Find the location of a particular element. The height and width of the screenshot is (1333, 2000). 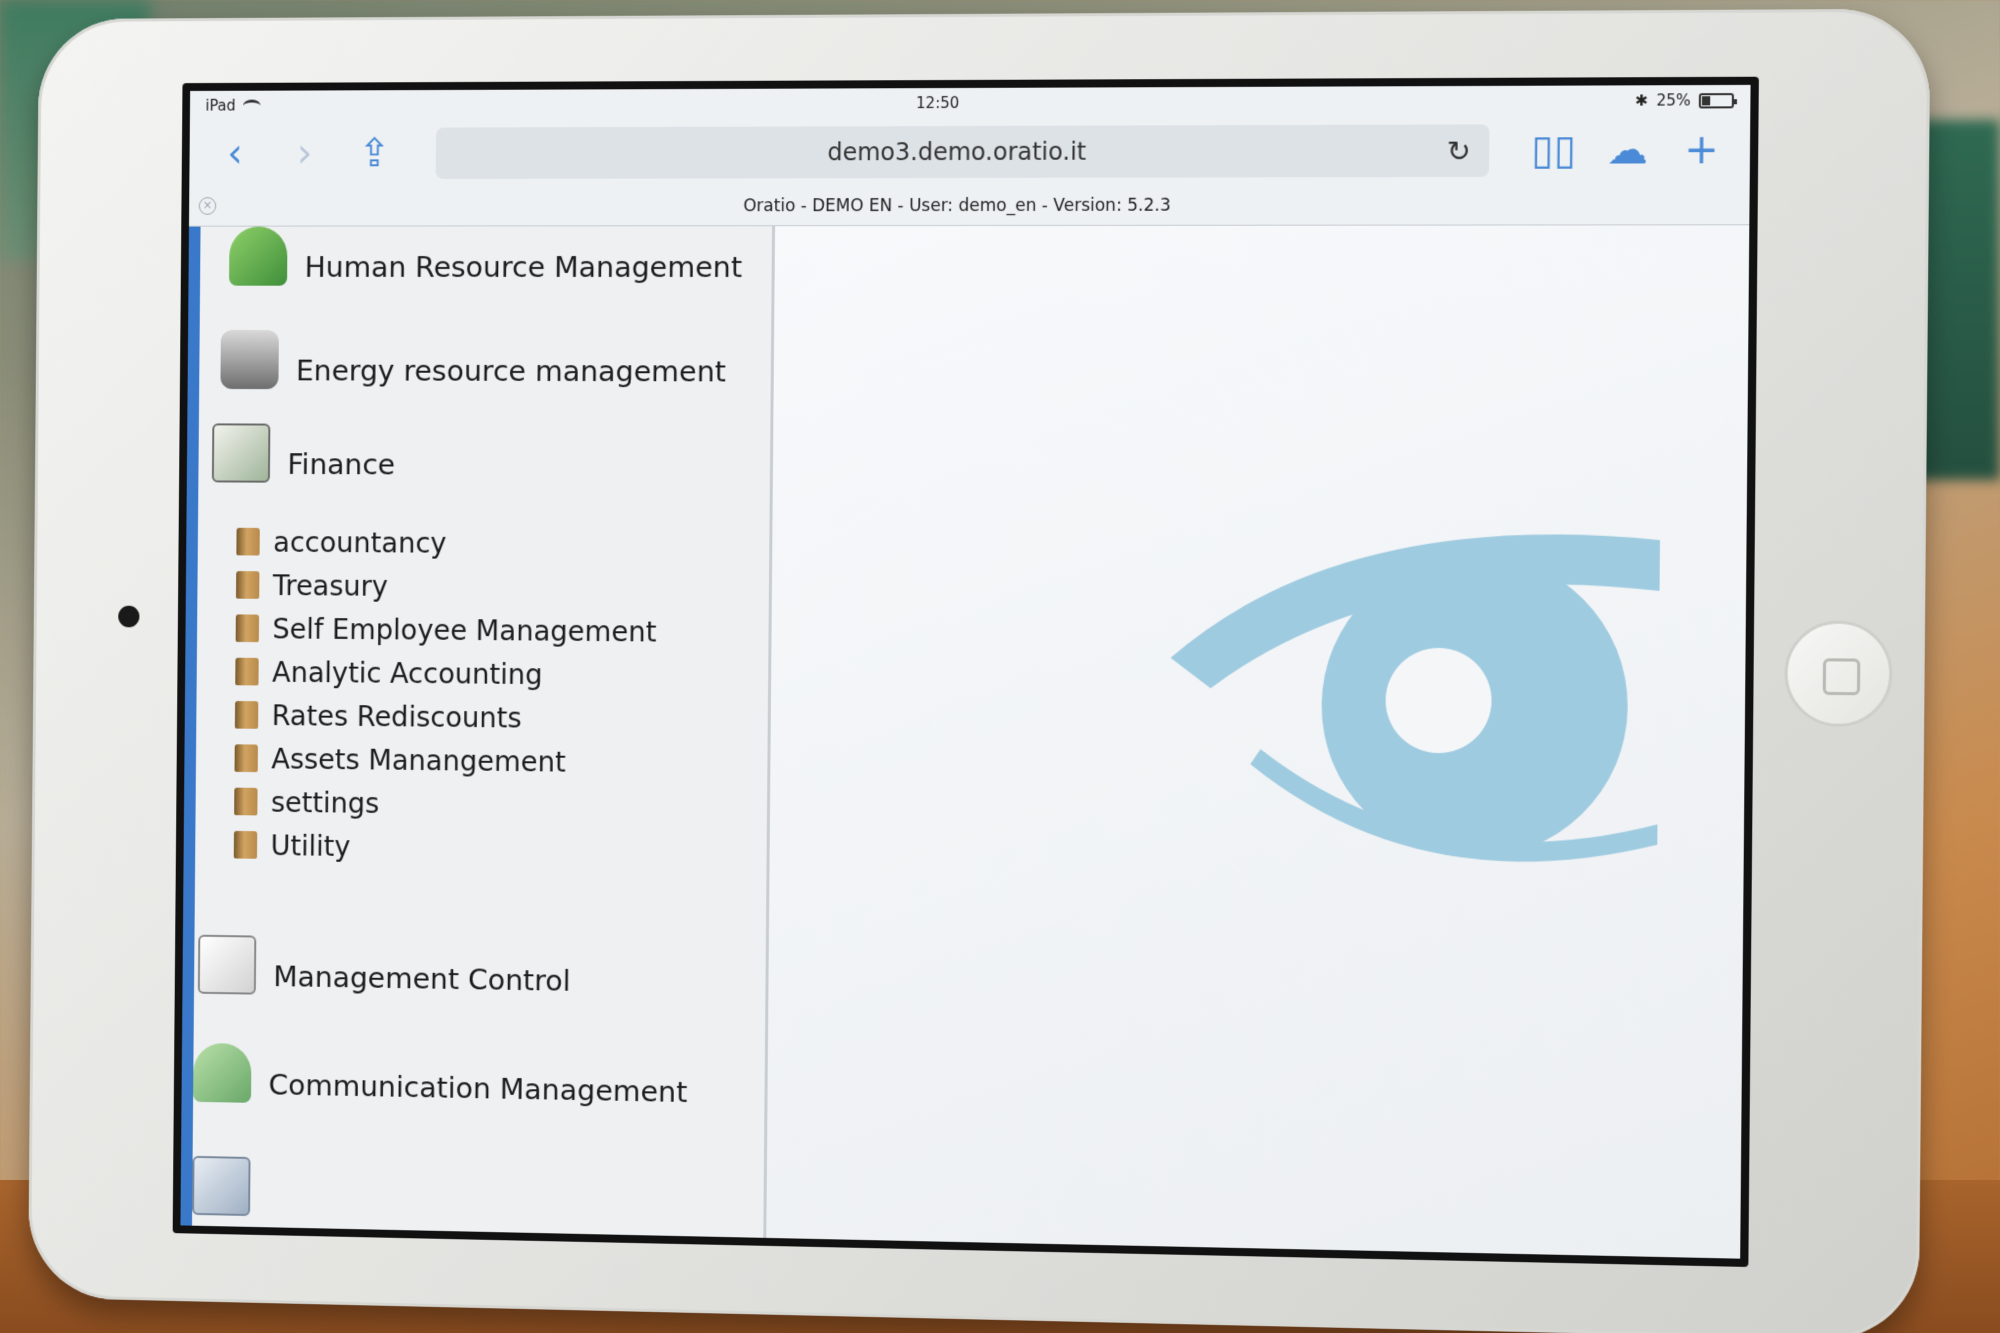

menu-item-finance: Finance is located at coordinates (304, 453).